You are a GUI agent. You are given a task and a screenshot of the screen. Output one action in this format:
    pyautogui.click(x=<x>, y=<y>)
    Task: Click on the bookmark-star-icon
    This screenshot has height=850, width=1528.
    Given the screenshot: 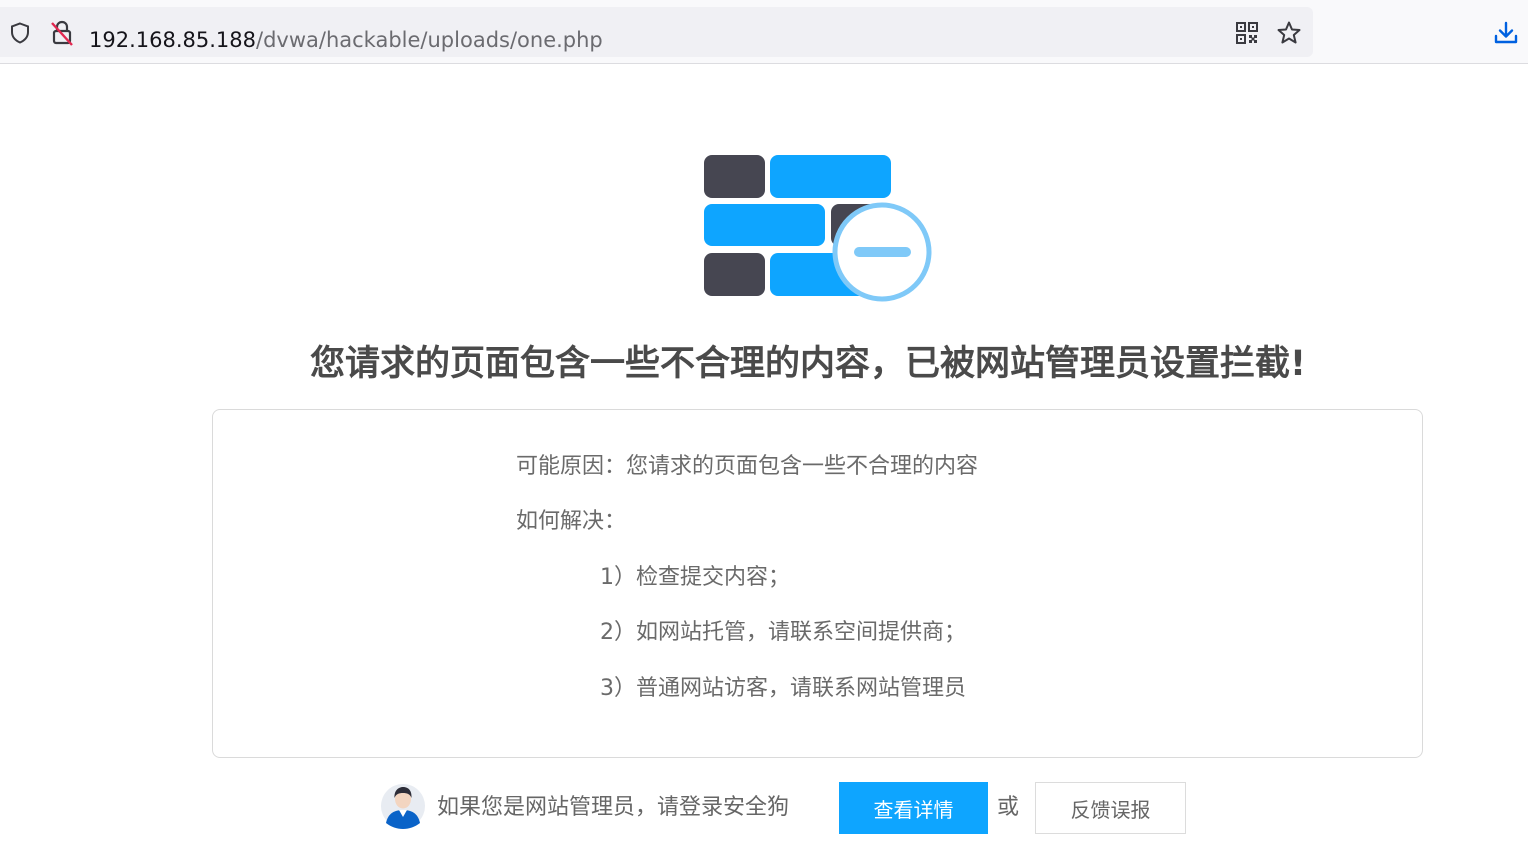 What is the action you would take?
    pyautogui.click(x=1289, y=33)
    